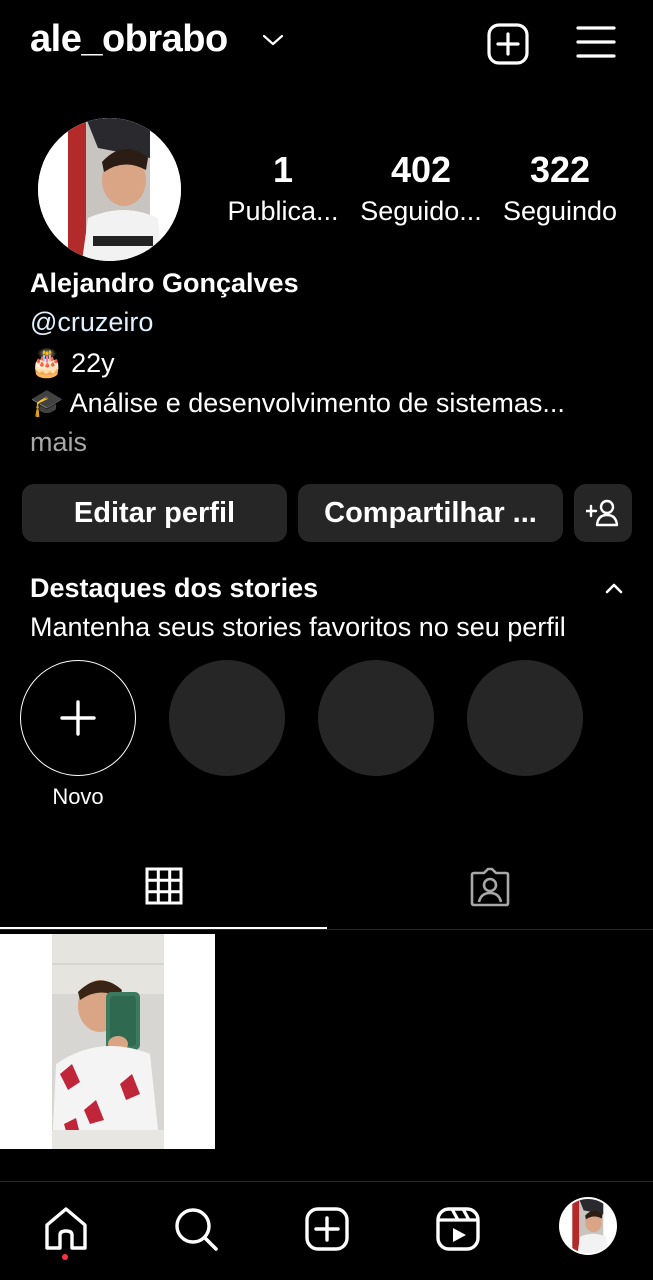 The width and height of the screenshot is (653, 1280). I want to click on plus-icon, so click(78, 718).